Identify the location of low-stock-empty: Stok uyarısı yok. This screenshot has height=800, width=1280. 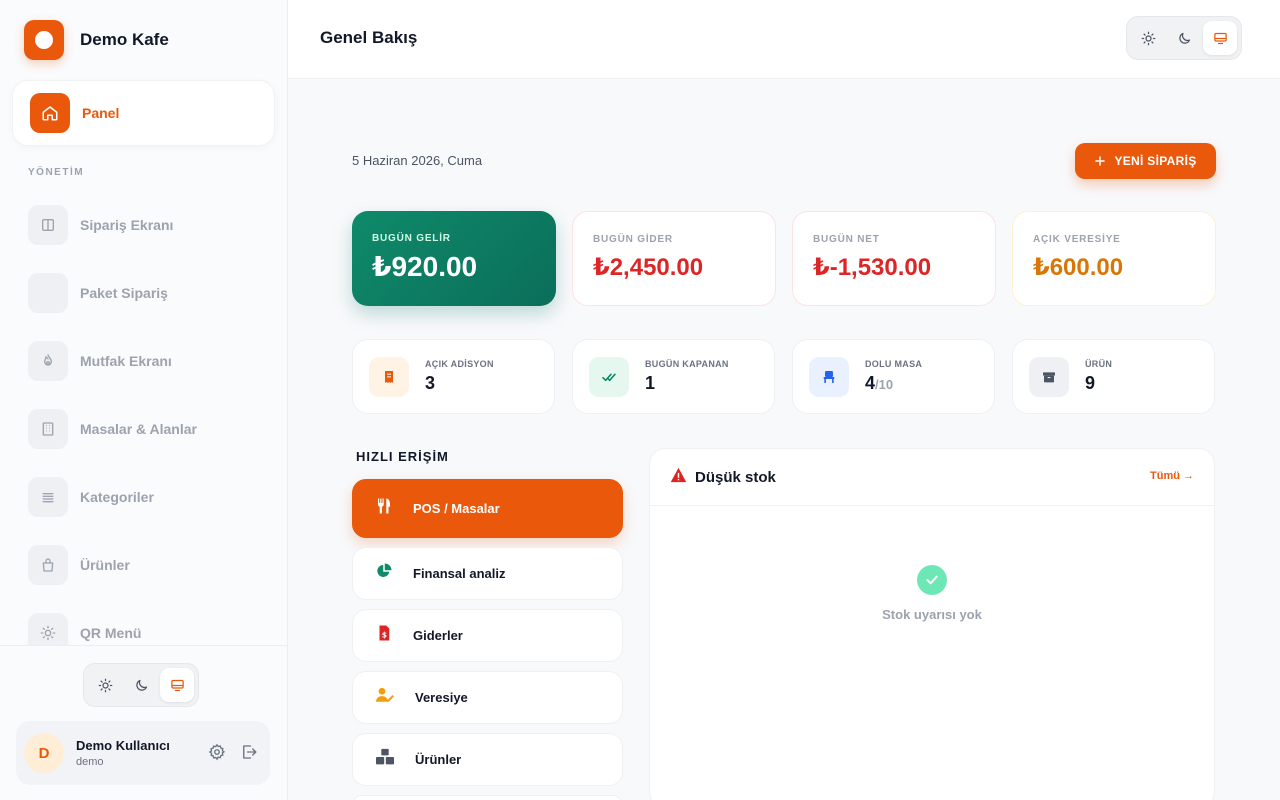
(932, 593).